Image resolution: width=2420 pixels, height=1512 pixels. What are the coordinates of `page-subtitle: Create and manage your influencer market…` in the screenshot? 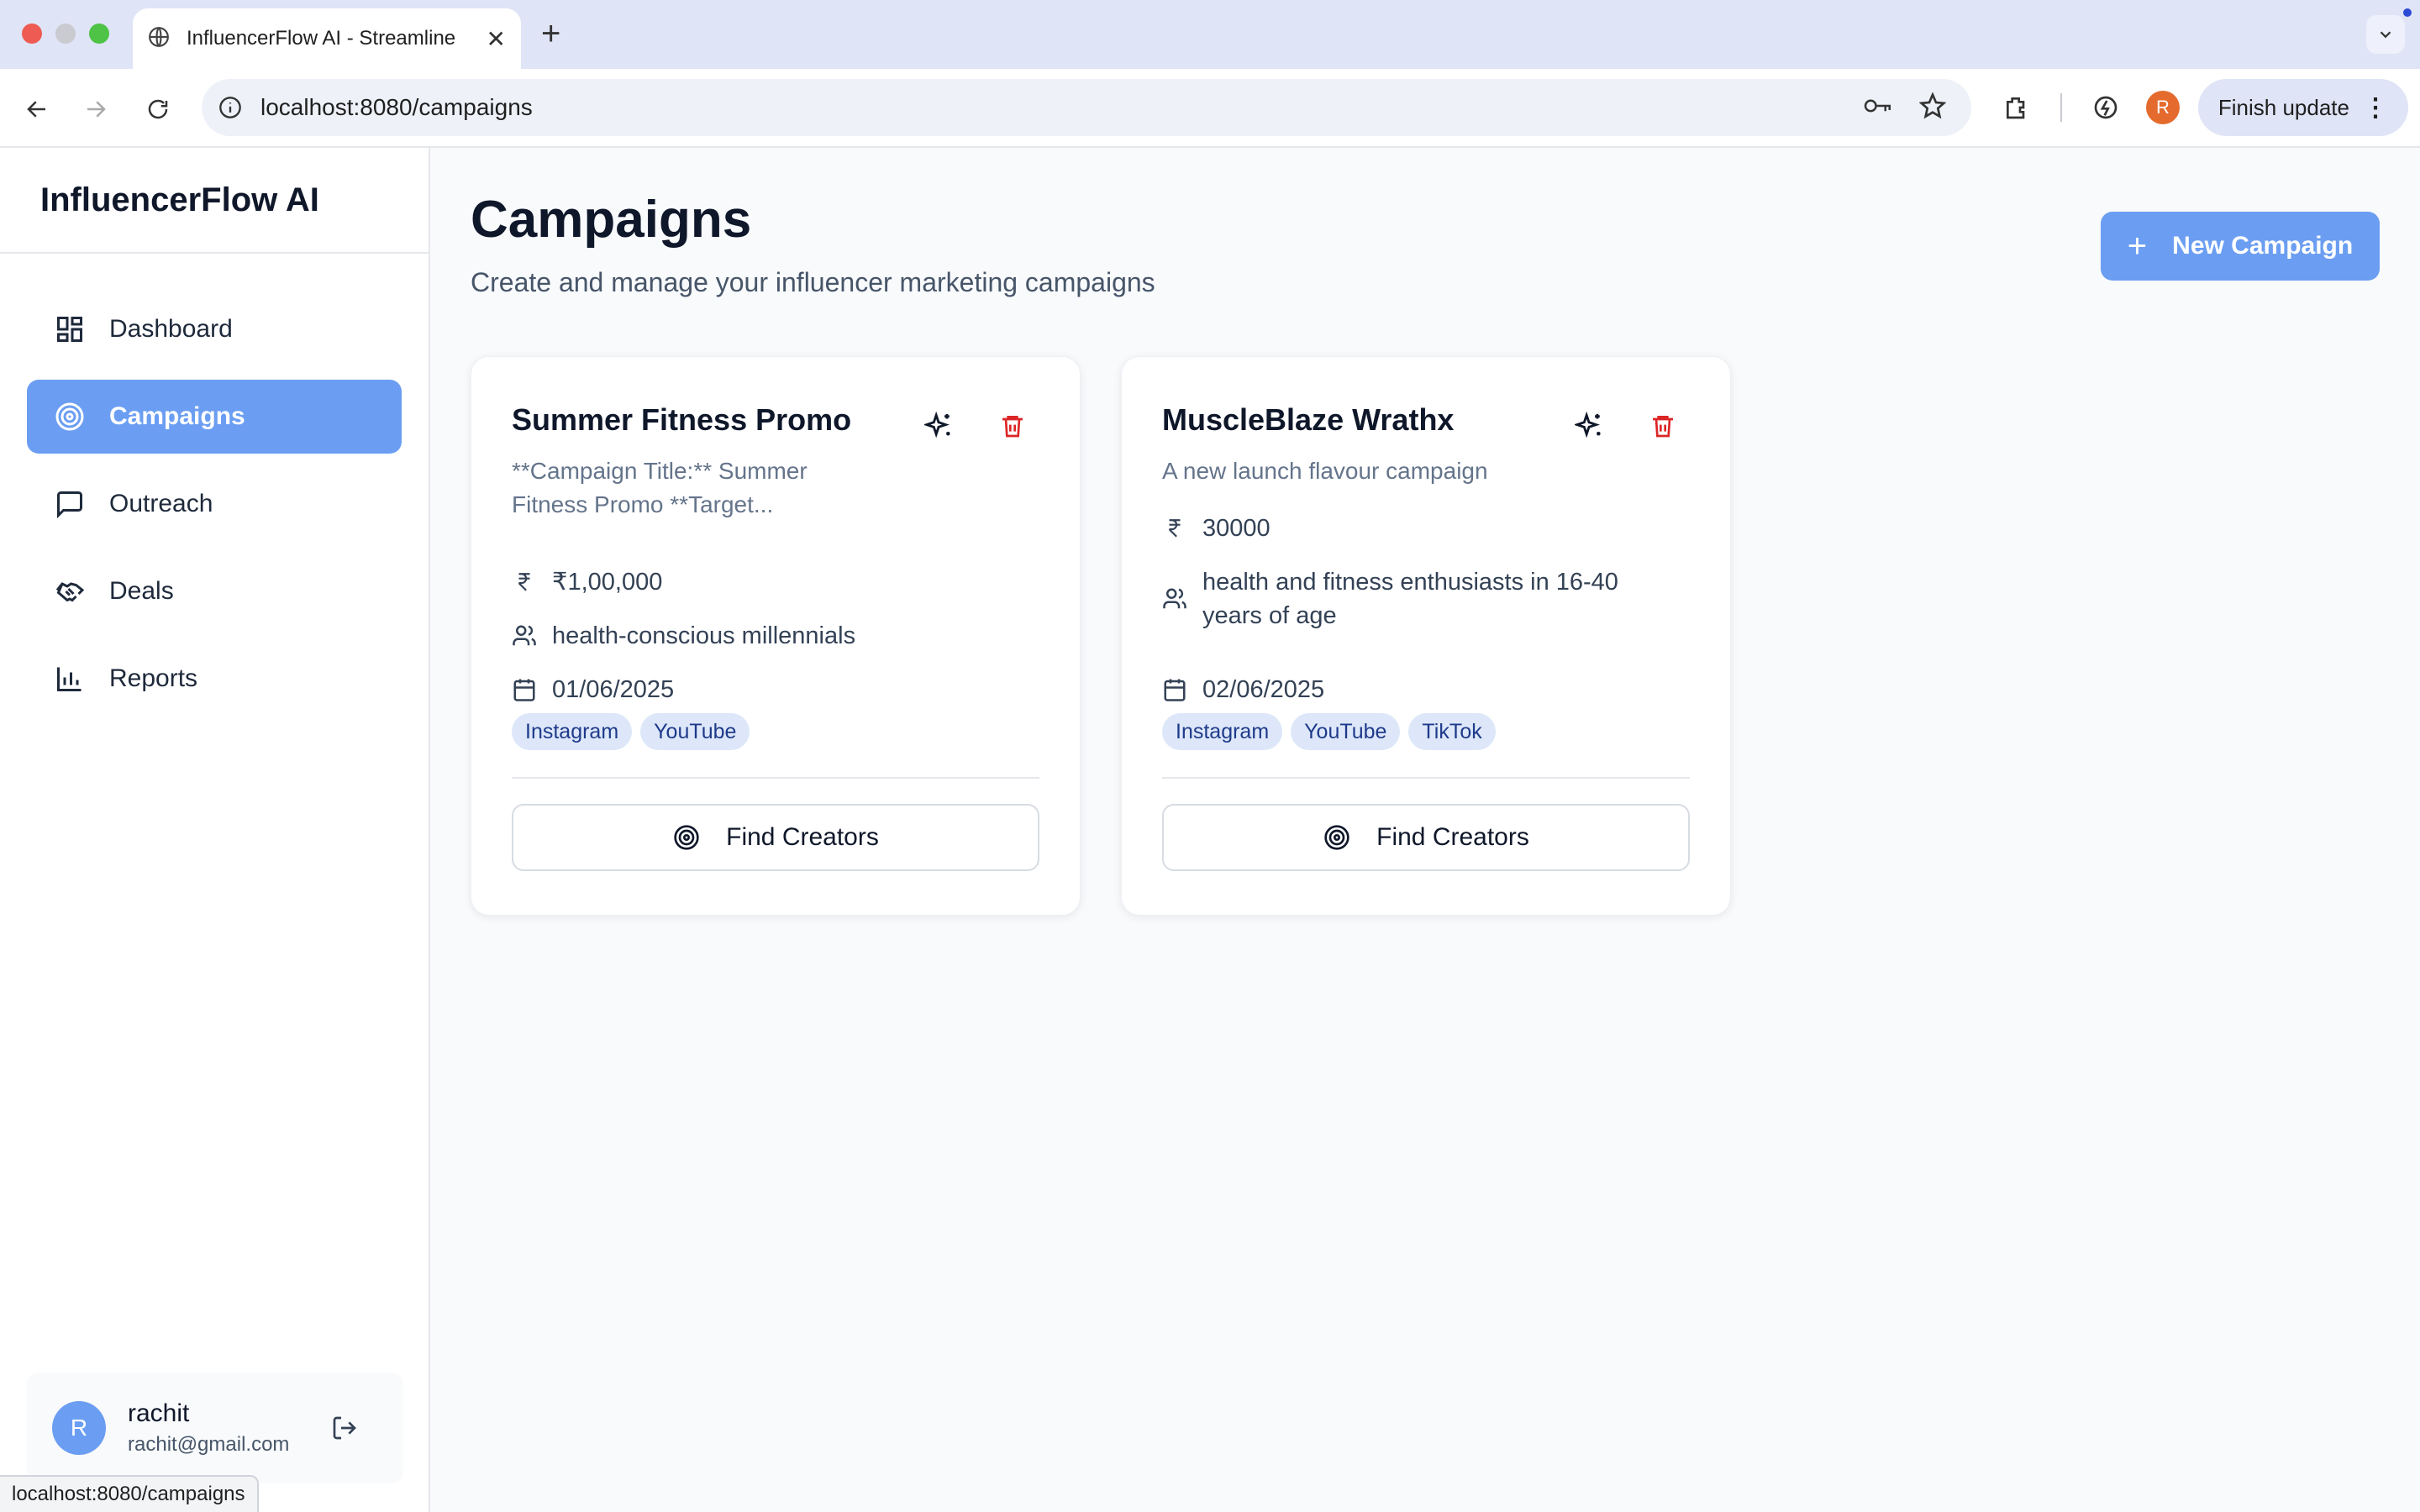 It's located at (813, 282).